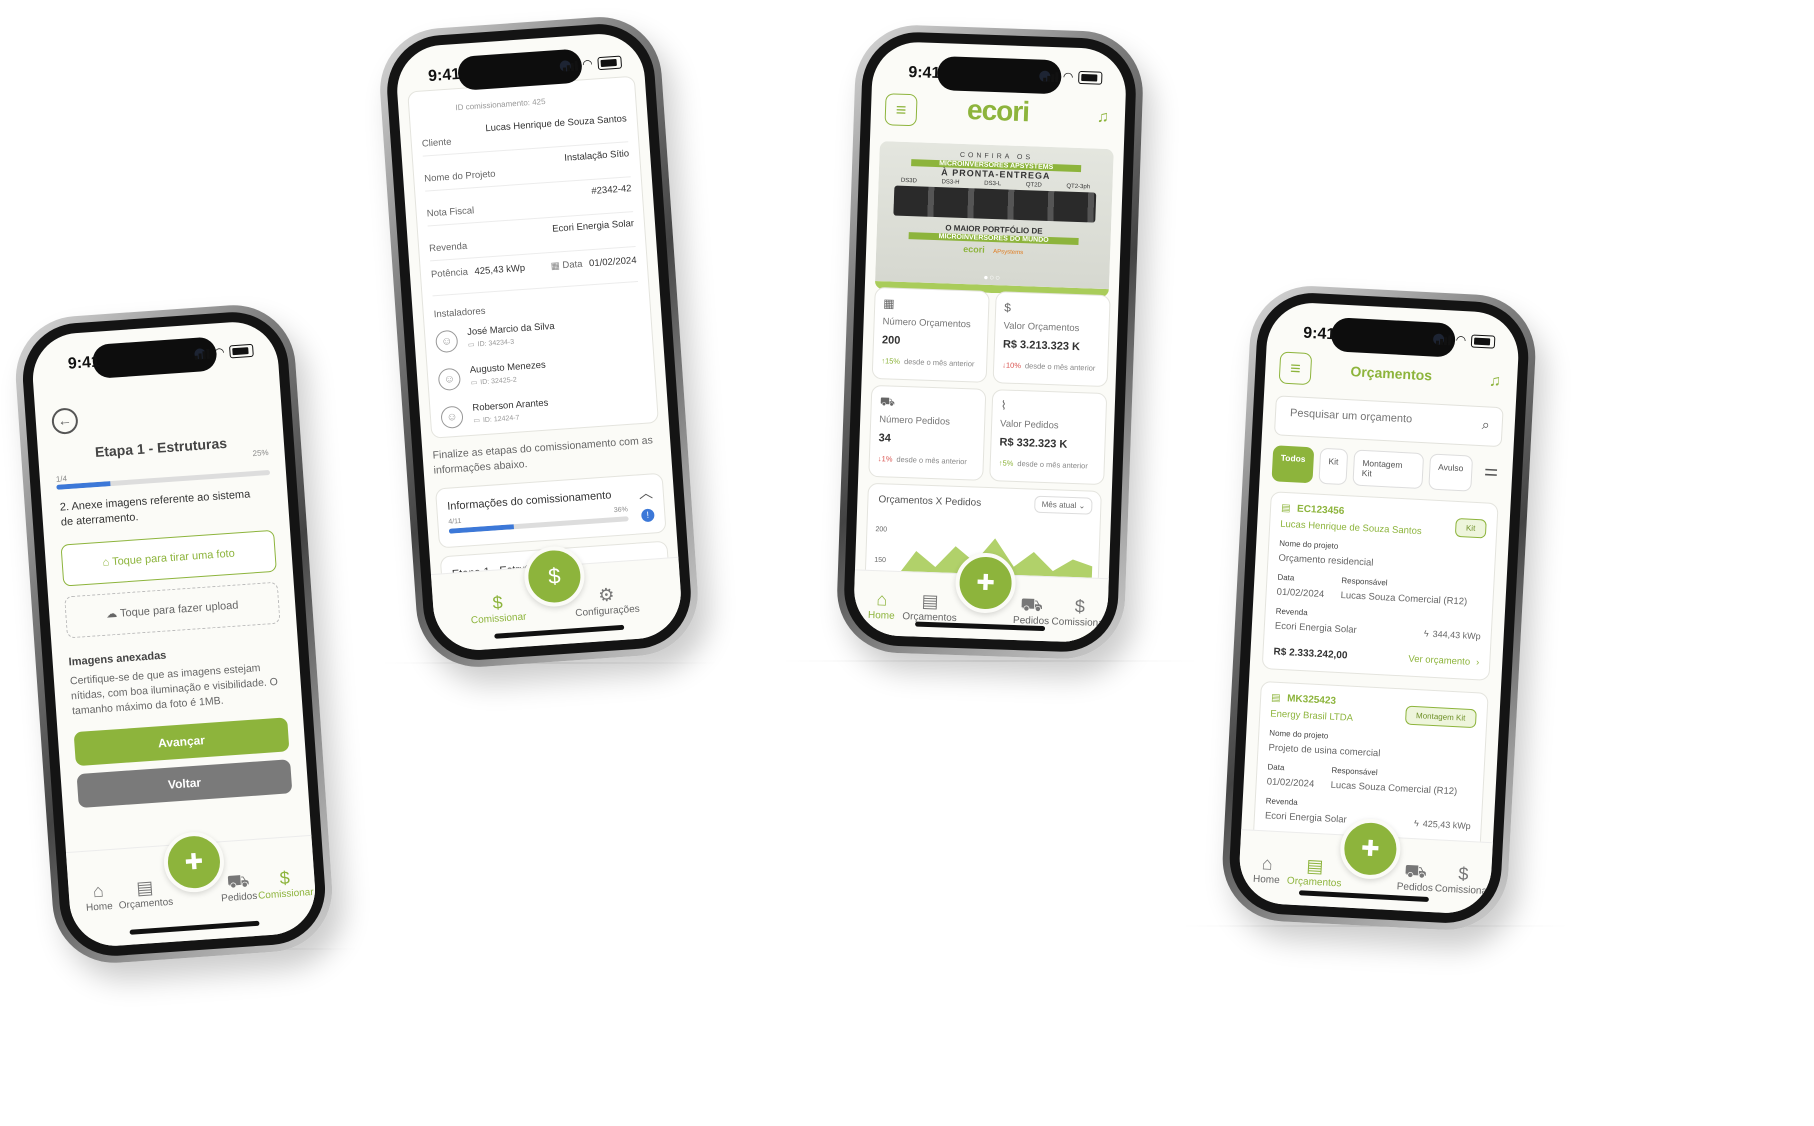 The height and width of the screenshot is (1126, 1814). What do you see at coordinates (1293, 464) in the screenshot?
I see `filter-chip: Todos` at bounding box center [1293, 464].